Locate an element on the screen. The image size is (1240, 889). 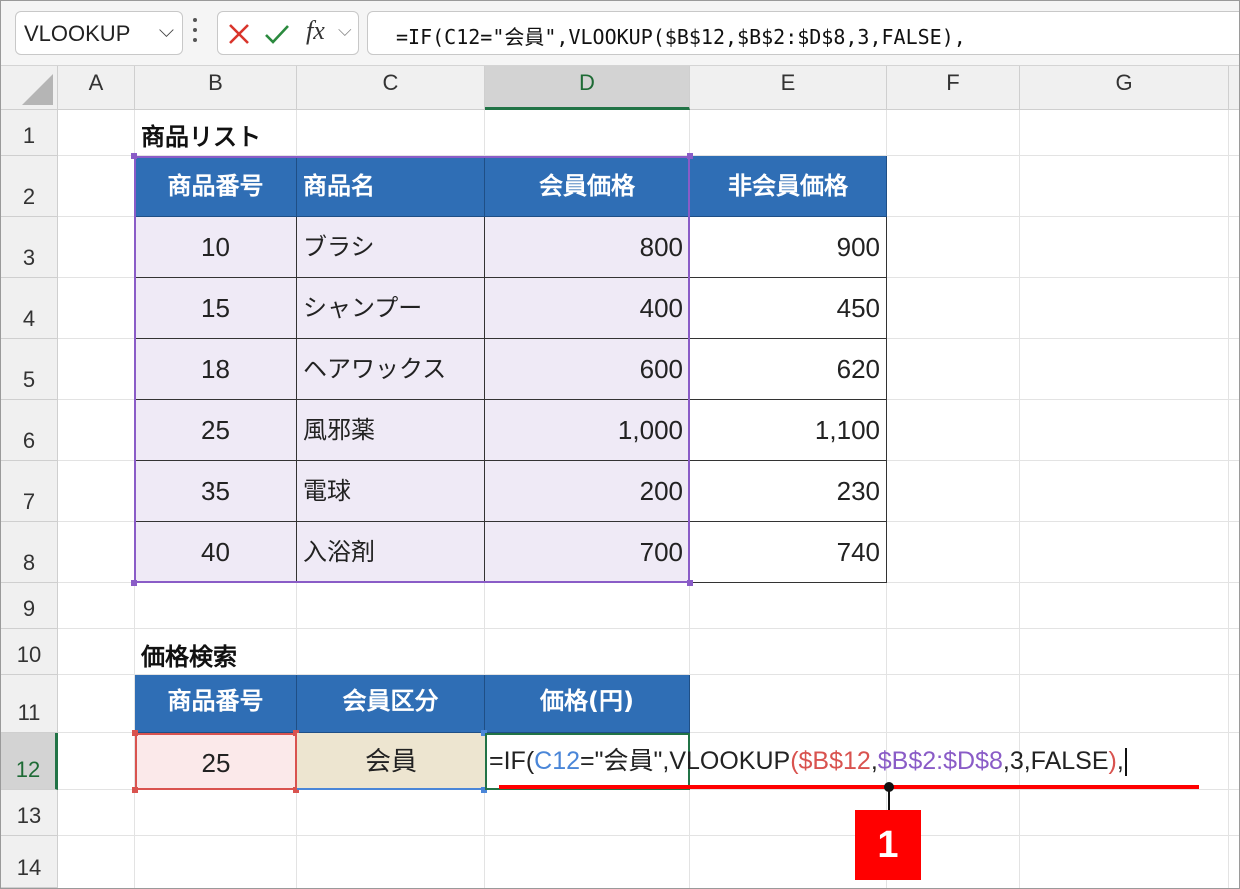
row-header-7: 7 is located at coordinates (29, 491).